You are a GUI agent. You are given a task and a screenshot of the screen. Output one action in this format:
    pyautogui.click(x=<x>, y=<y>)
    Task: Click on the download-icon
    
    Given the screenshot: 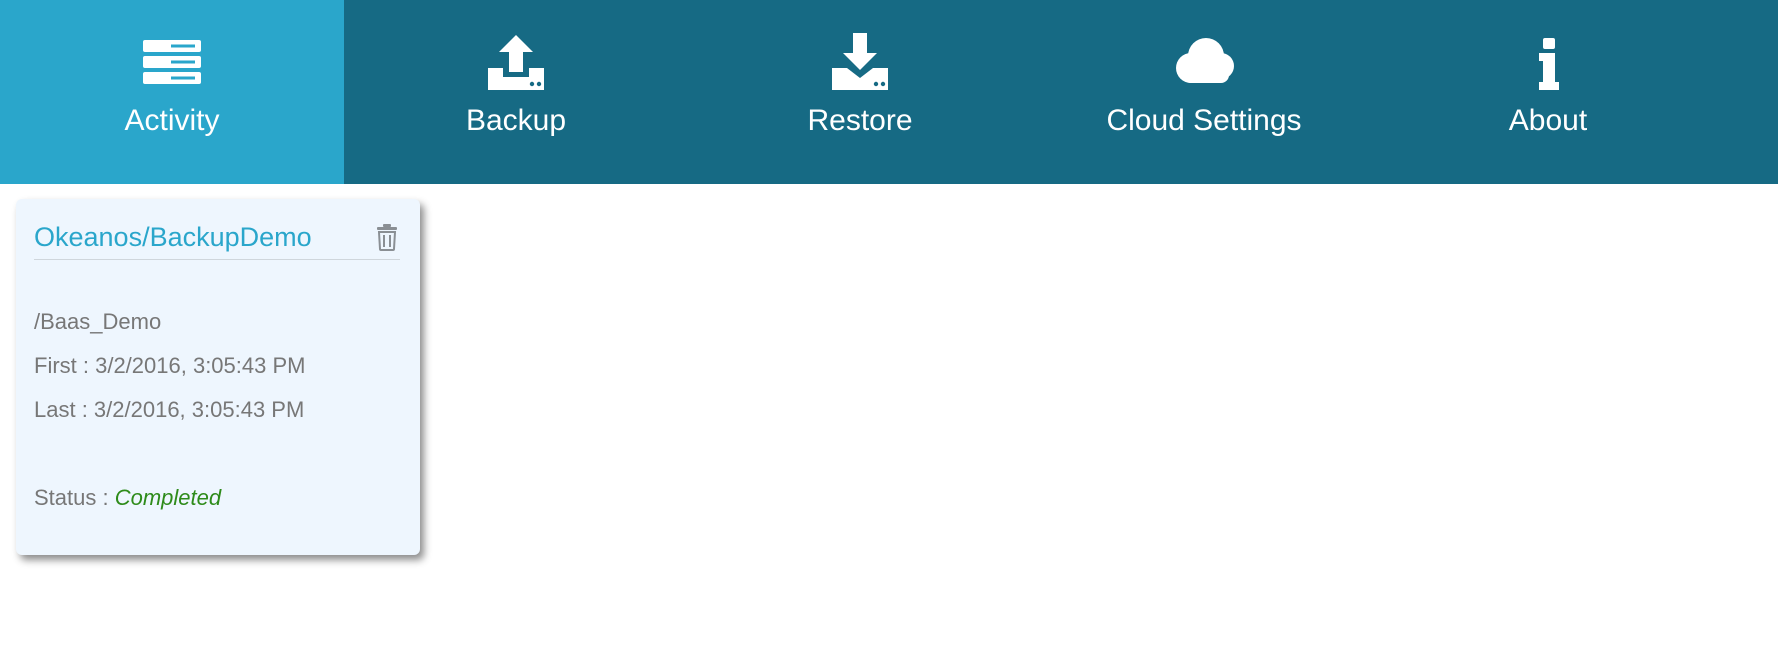 What is the action you would take?
    pyautogui.click(x=860, y=62)
    